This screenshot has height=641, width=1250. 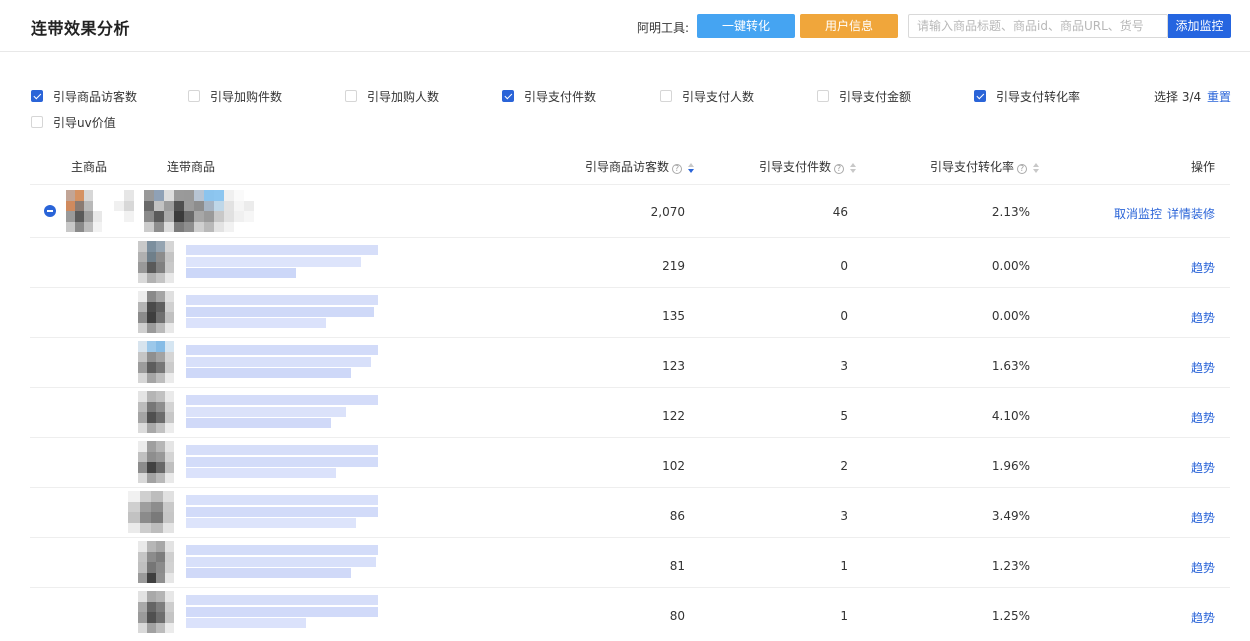 I want to click on filter-uv-value: 引导uv价值, so click(x=73, y=122).